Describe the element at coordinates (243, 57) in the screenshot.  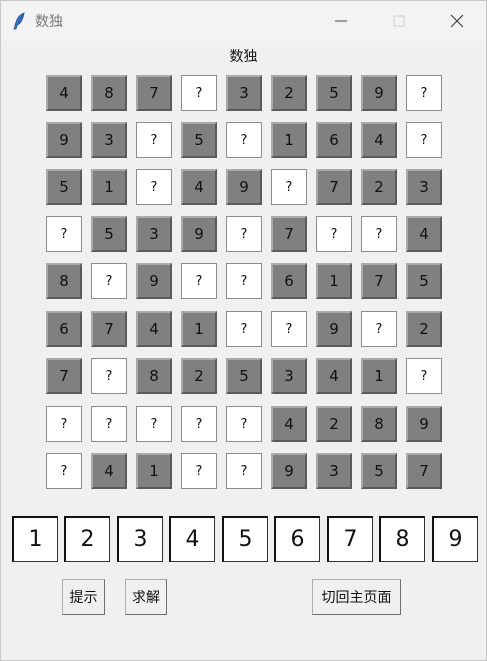
I see `page-title: 数独` at that location.